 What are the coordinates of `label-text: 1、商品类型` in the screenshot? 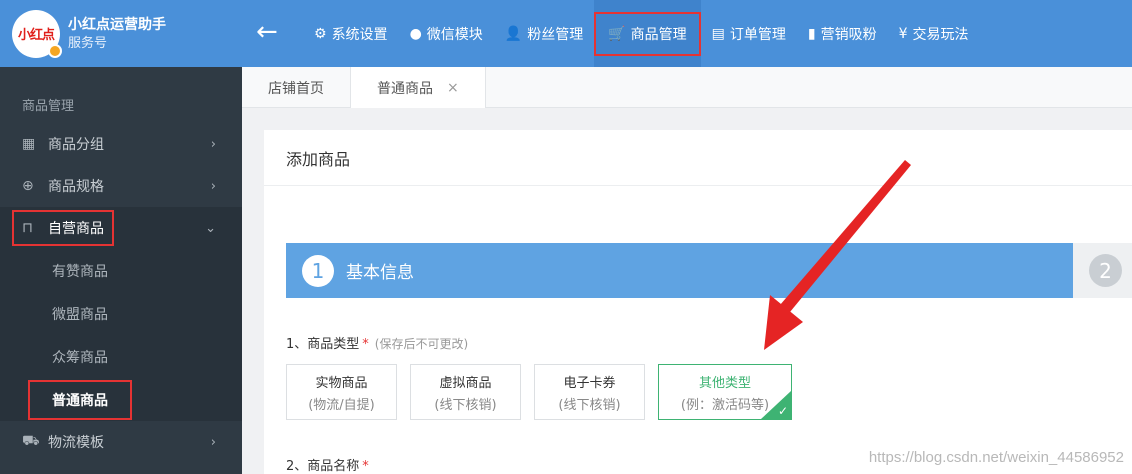 It's located at (323, 344).